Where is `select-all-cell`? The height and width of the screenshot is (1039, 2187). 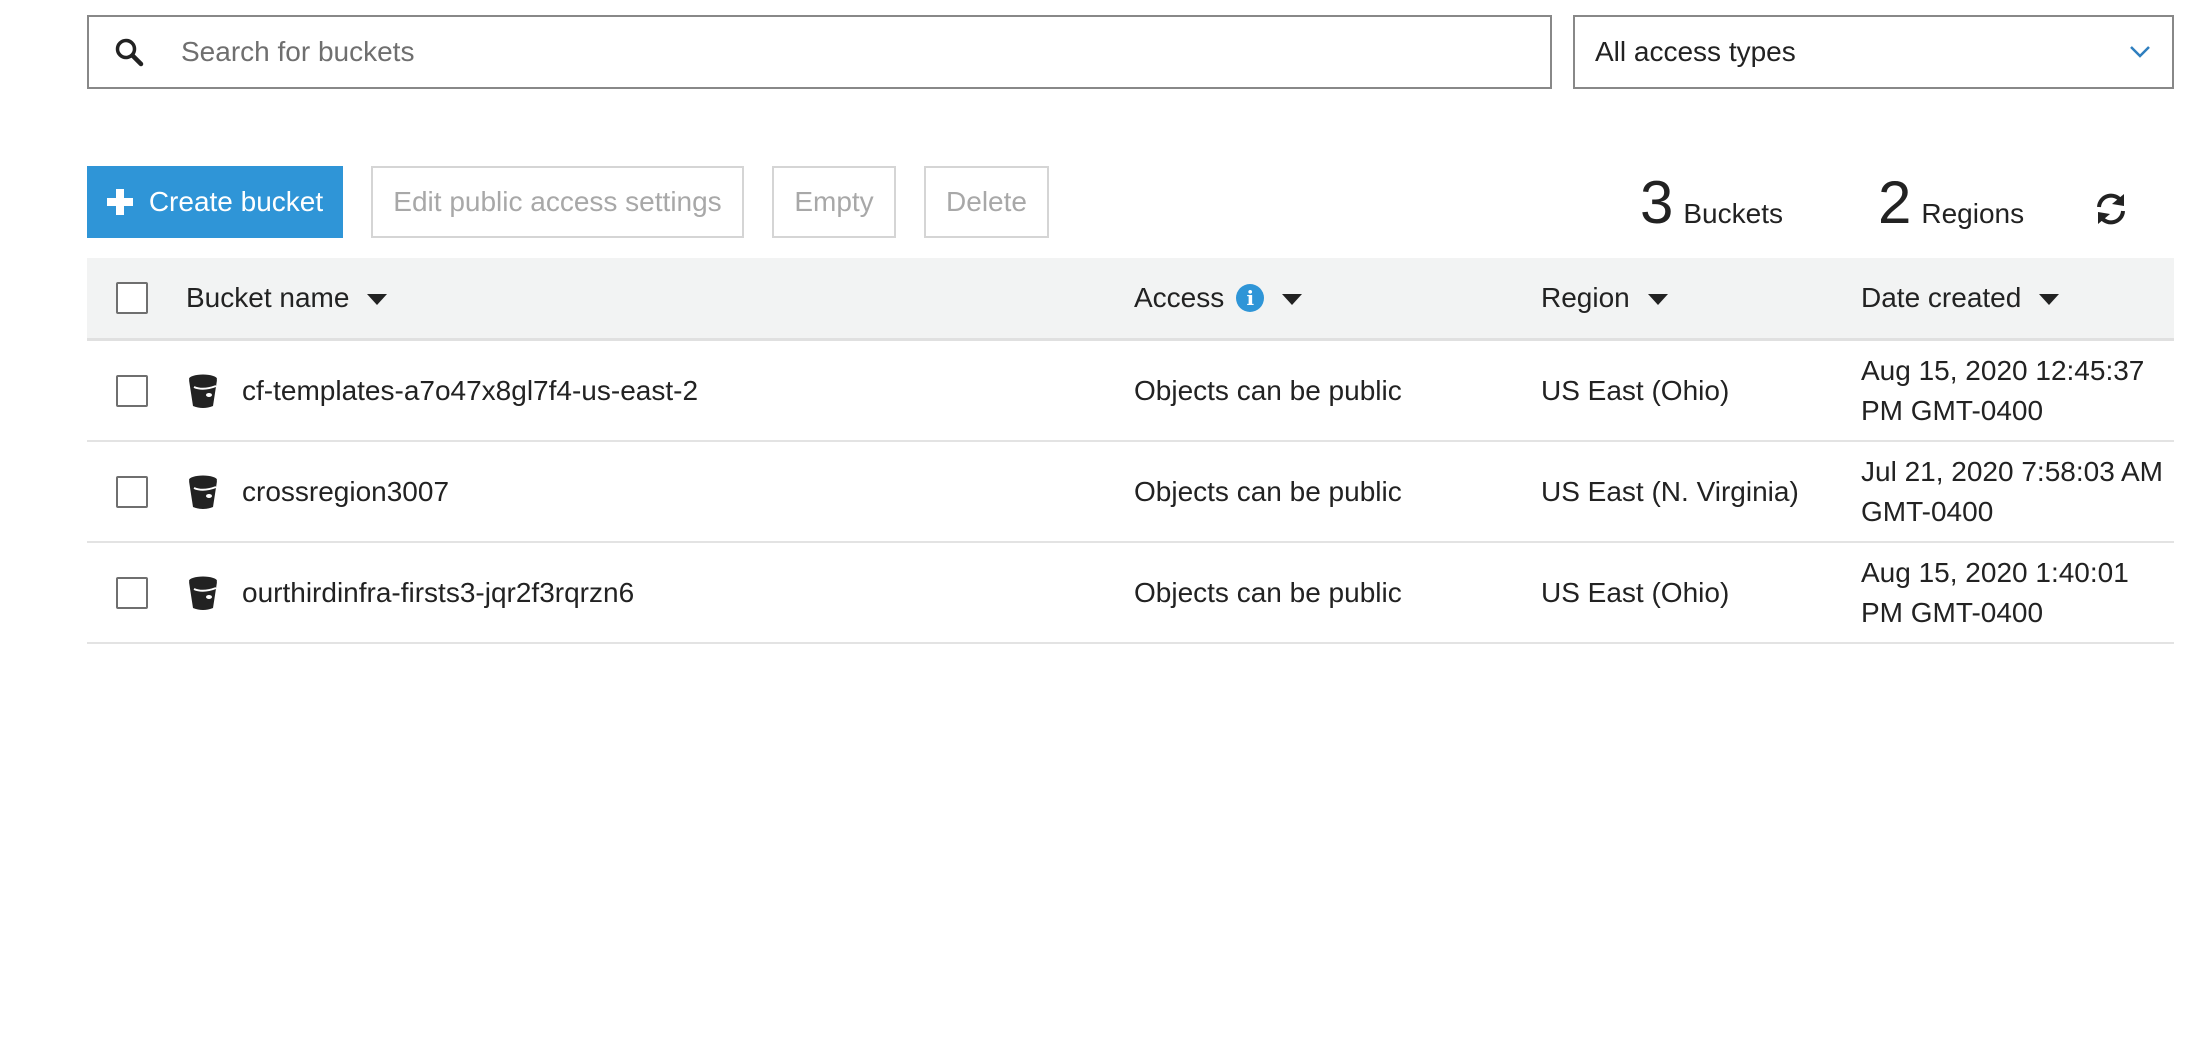 select-all-cell is located at coordinates (132, 298).